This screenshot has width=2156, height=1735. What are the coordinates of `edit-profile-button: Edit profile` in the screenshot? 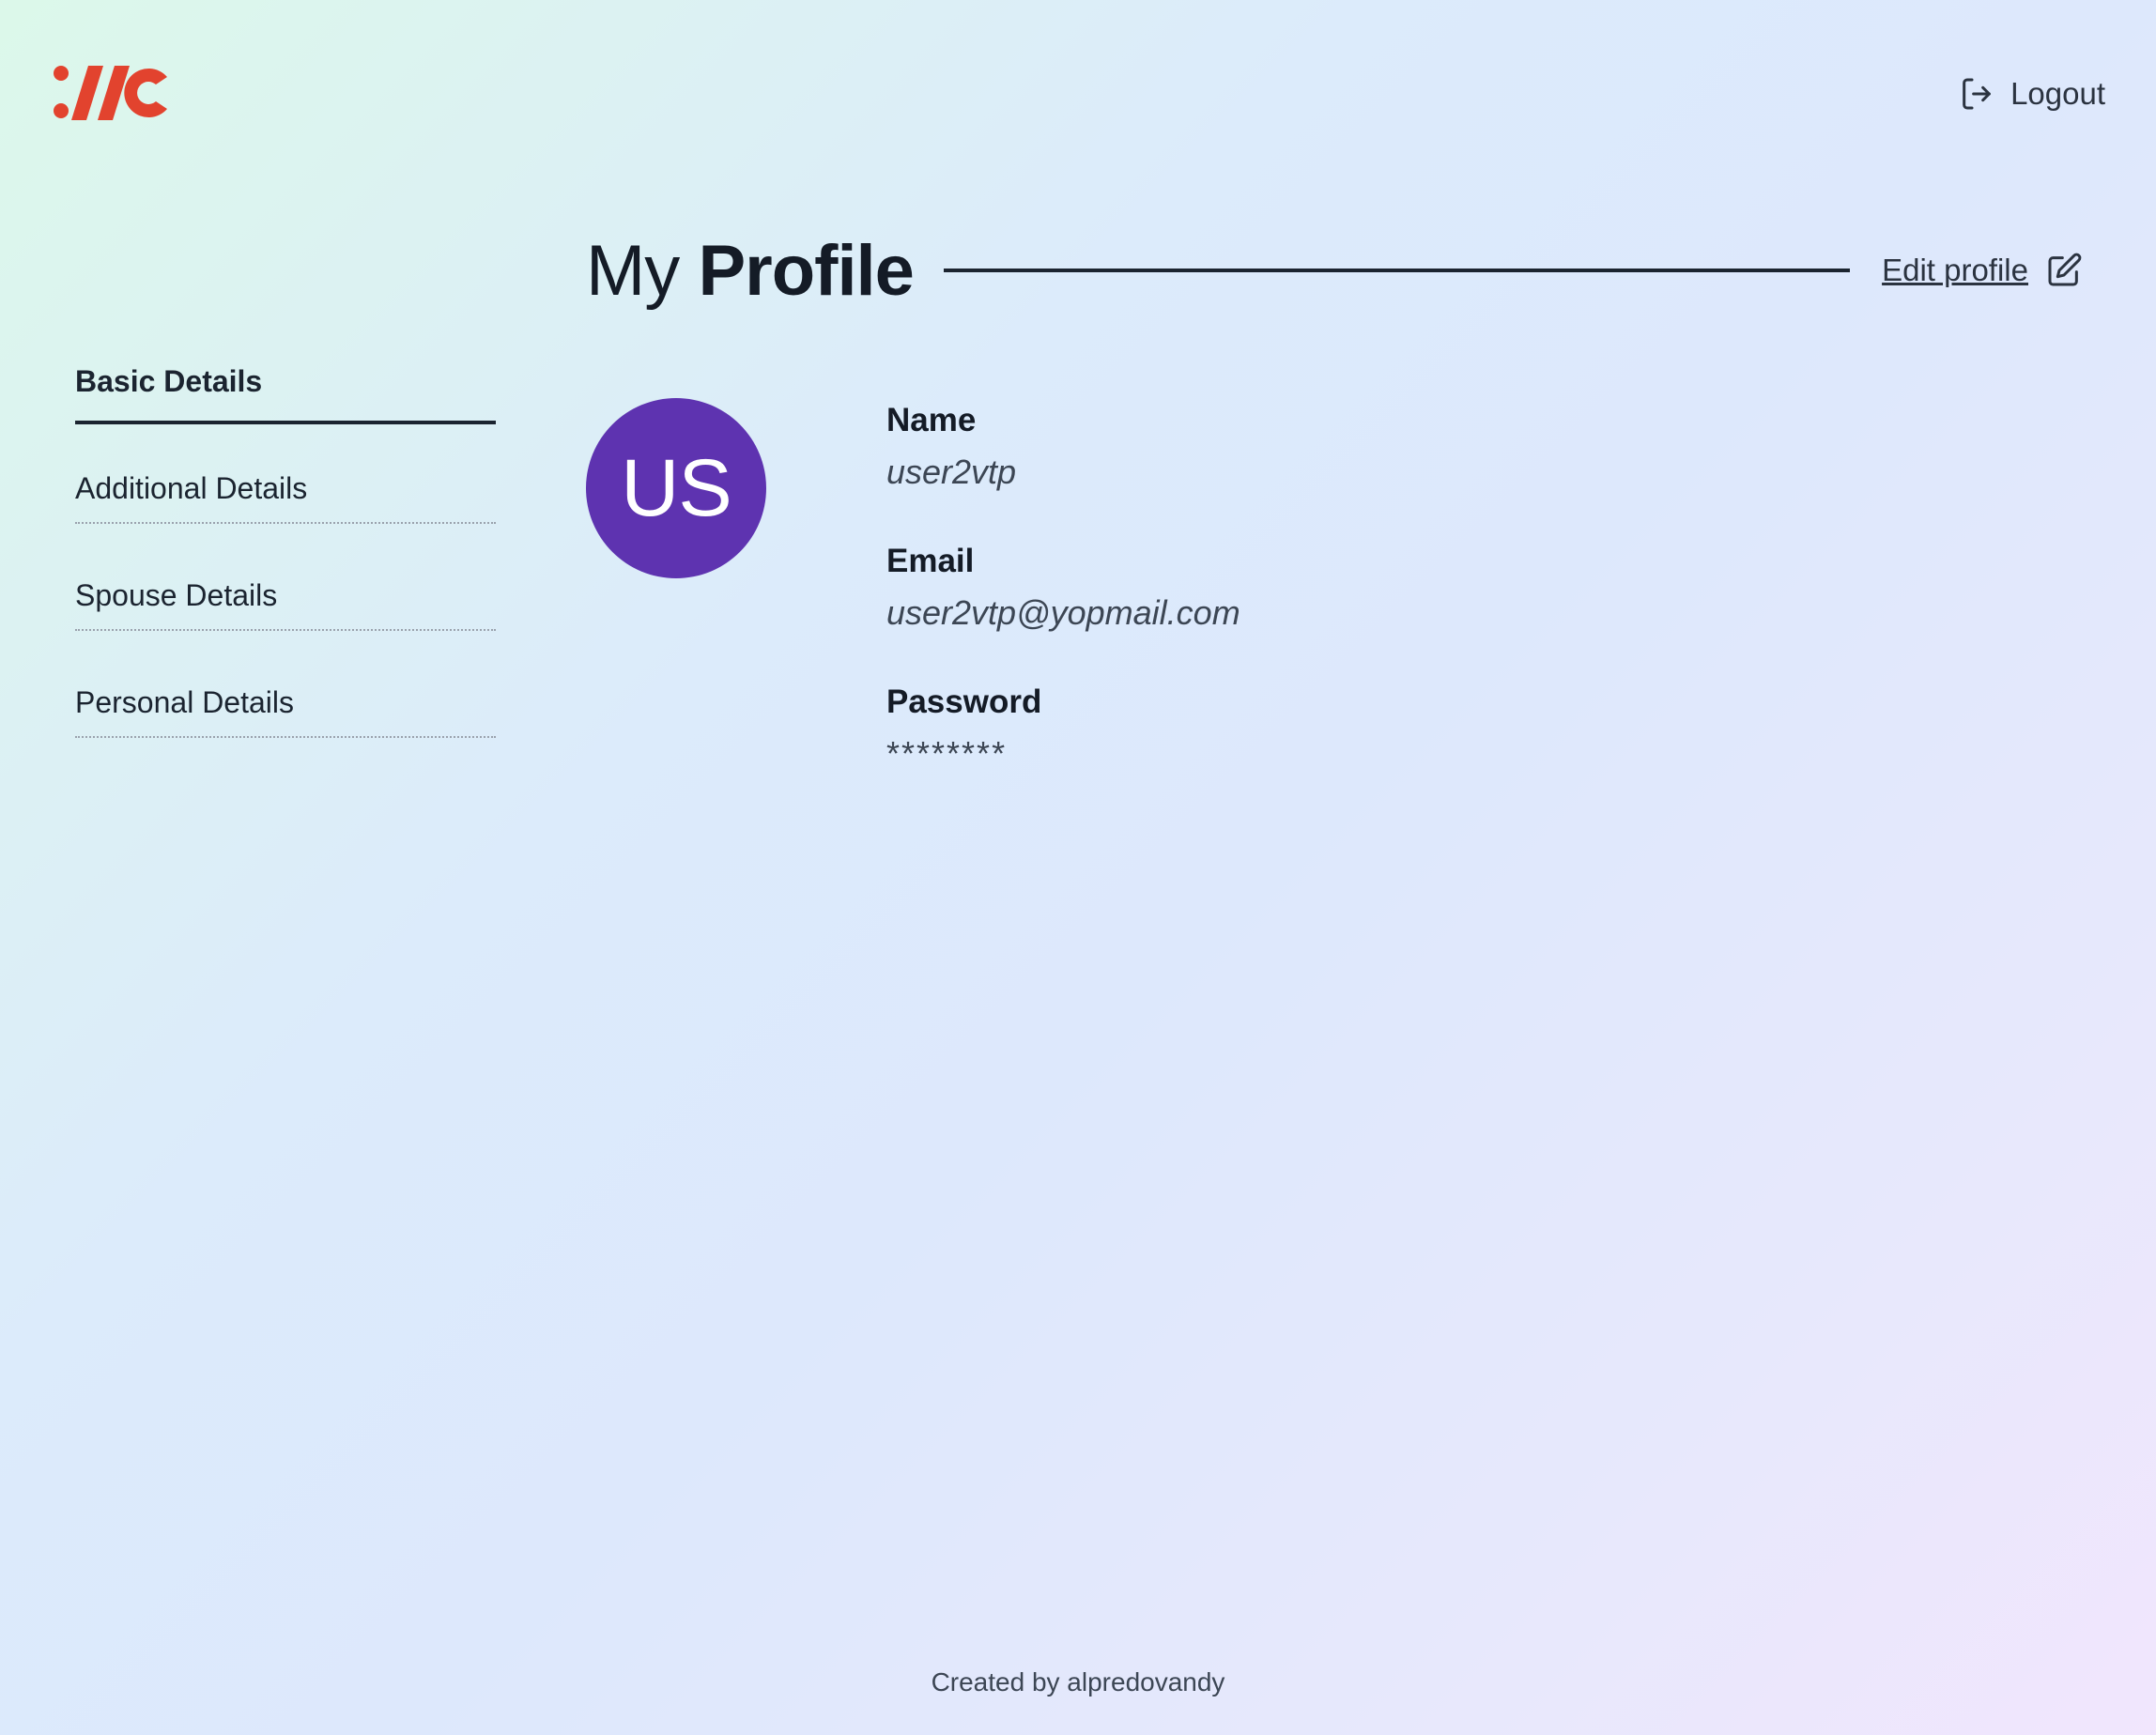 It's located at (1982, 270).